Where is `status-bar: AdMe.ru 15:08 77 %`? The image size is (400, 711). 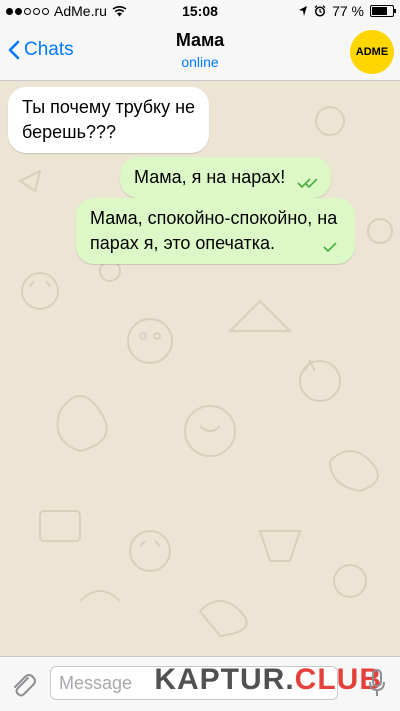
status-bar: AdMe.ru 15:08 77 % is located at coordinates (200, 11).